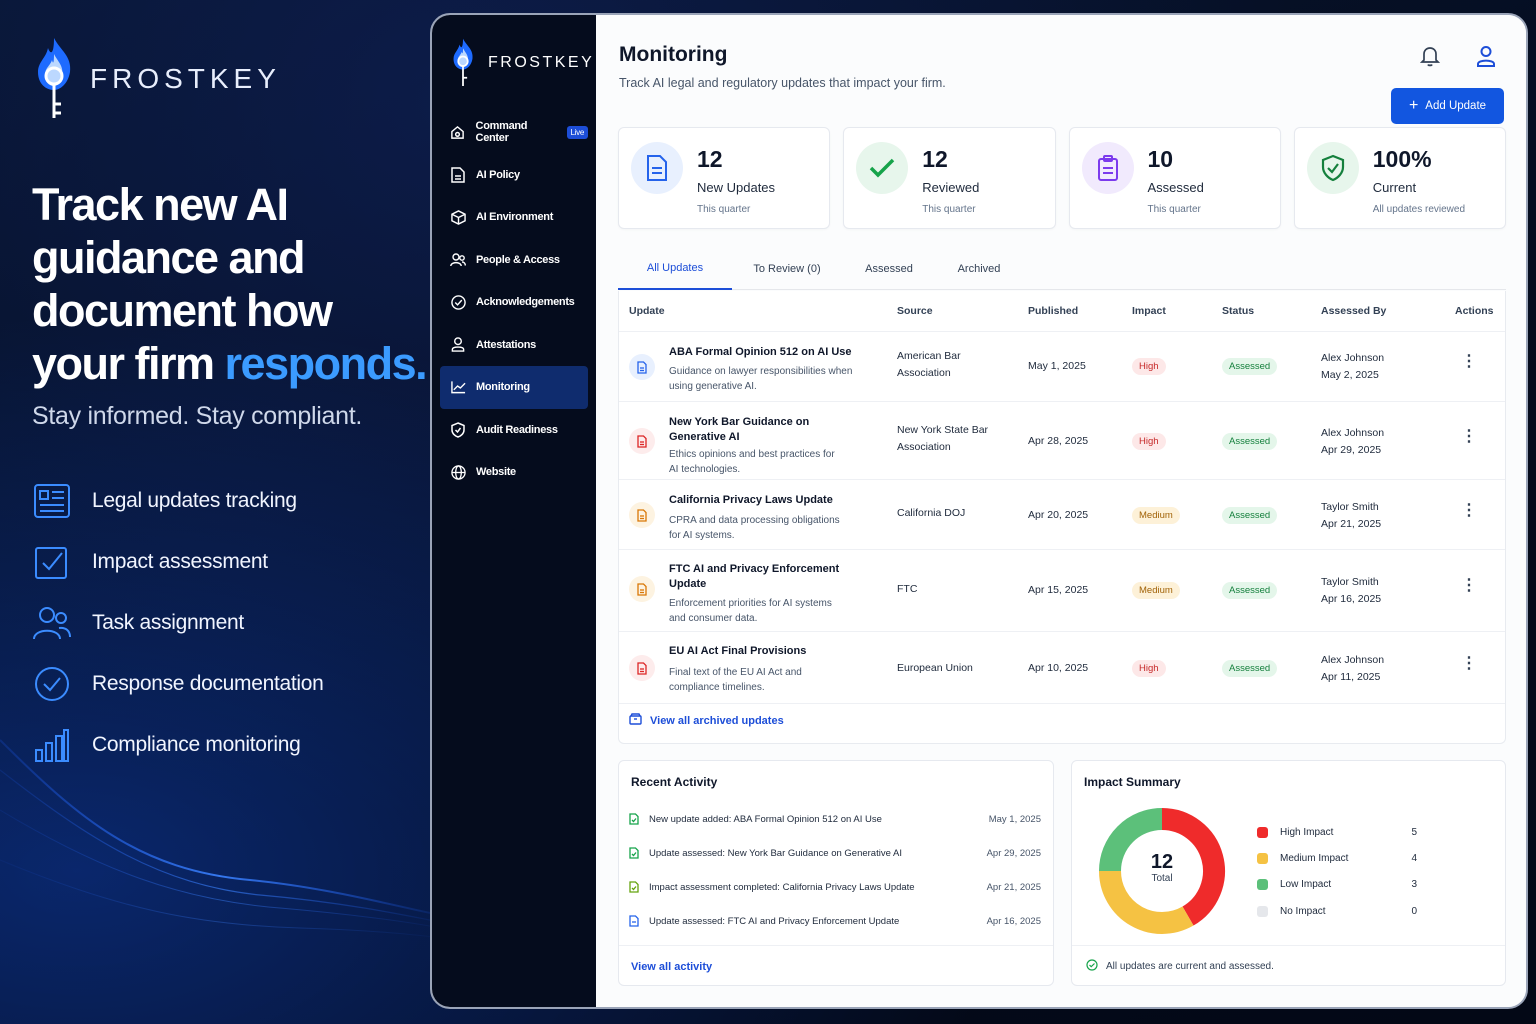 The height and width of the screenshot is (1024, 1536). What do you see at coordinates (635, 853) in the screenshot?
I see `file-check-icon` at bounding box center [635, 853].